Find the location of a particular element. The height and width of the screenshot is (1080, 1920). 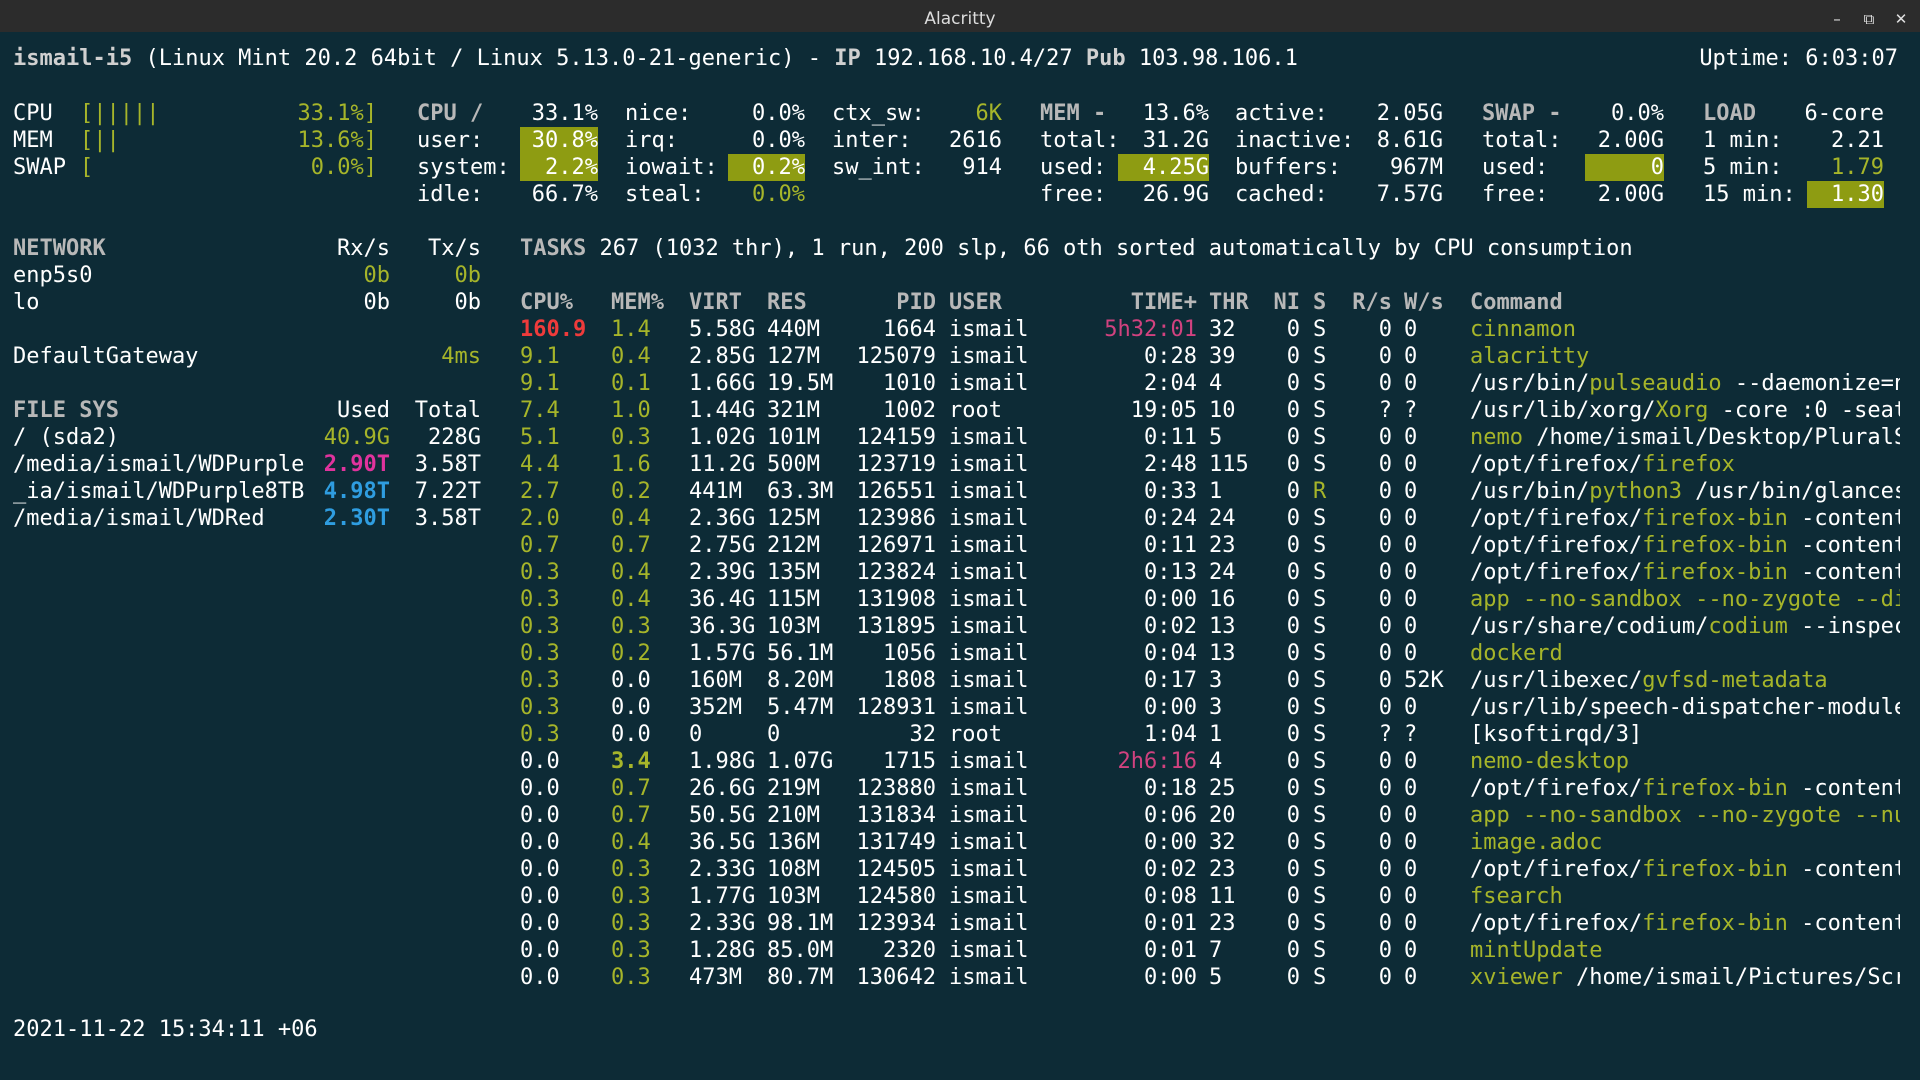

process-res: 125M is located at coordinates (793, 518).